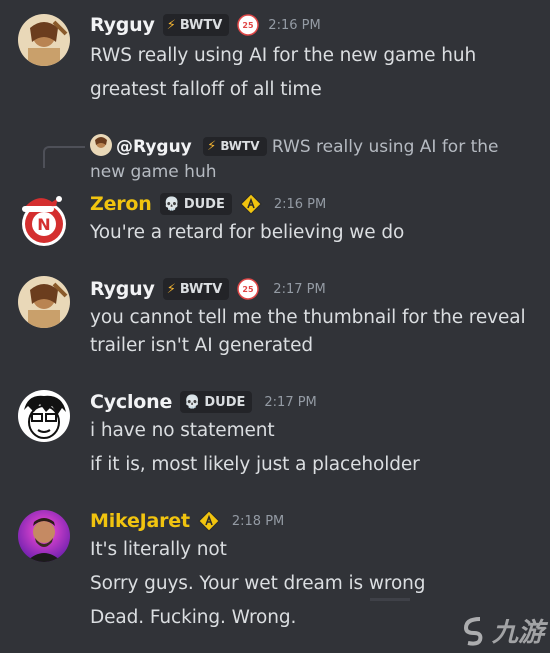  Describe the element at coordinates (247, 232) in the screenshot. I see `message-text: You're a retard for believing we do` at that location.